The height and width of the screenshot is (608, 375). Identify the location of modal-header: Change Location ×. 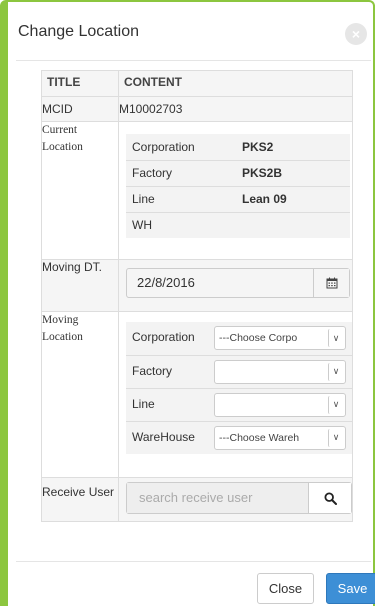
(193, 32).